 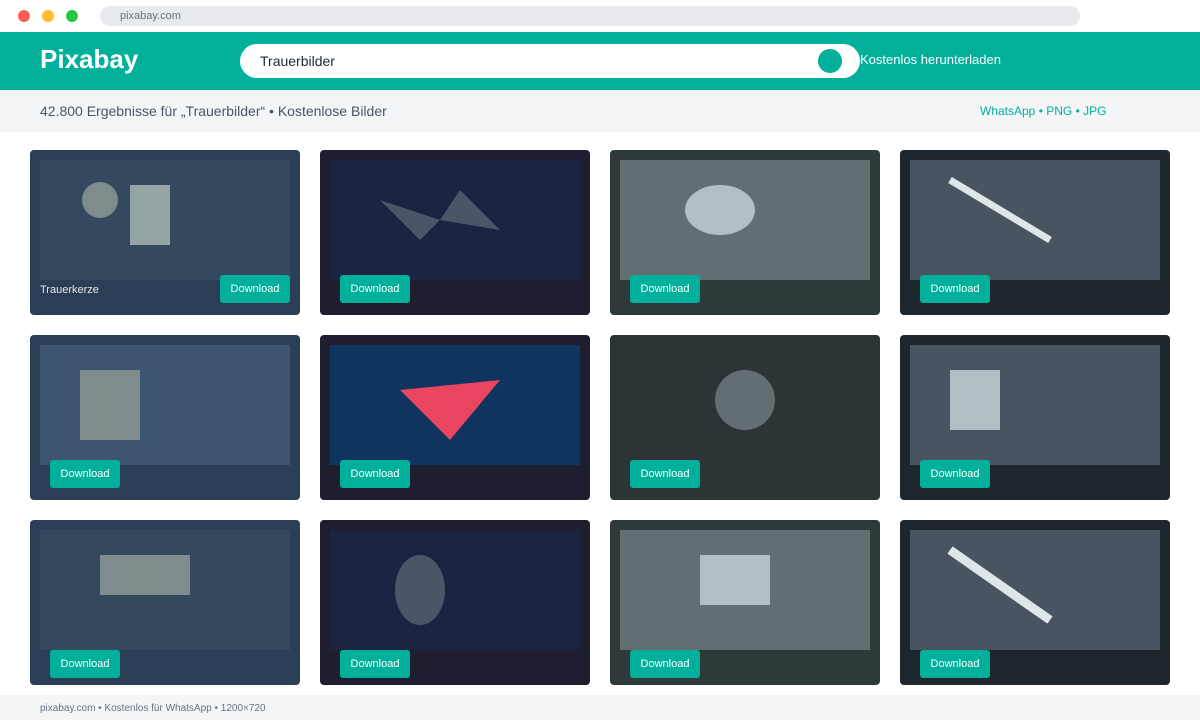 I want to click on format-filters: WhatsApp • PNG • JPG, so click(x=1043, y=111).